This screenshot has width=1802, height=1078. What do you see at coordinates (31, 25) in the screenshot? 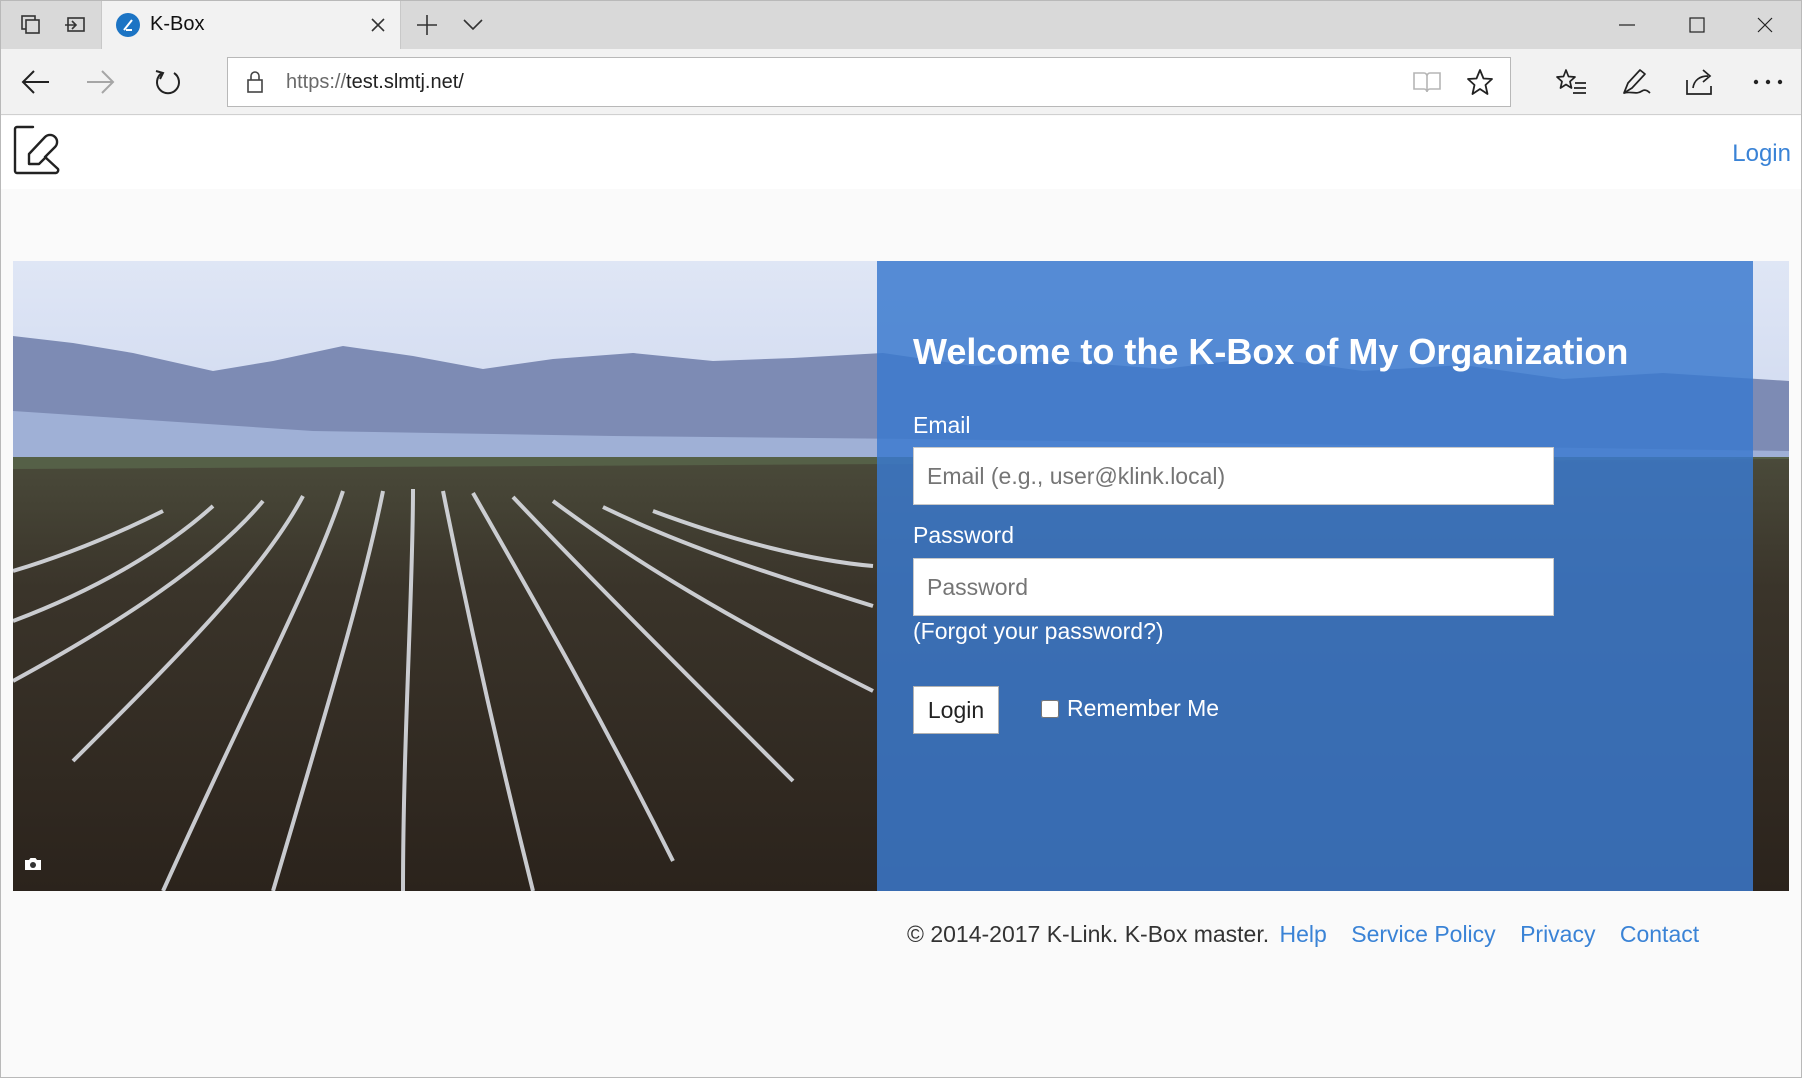
I see `tab-actions-icon` at bounding box center [31, 25].